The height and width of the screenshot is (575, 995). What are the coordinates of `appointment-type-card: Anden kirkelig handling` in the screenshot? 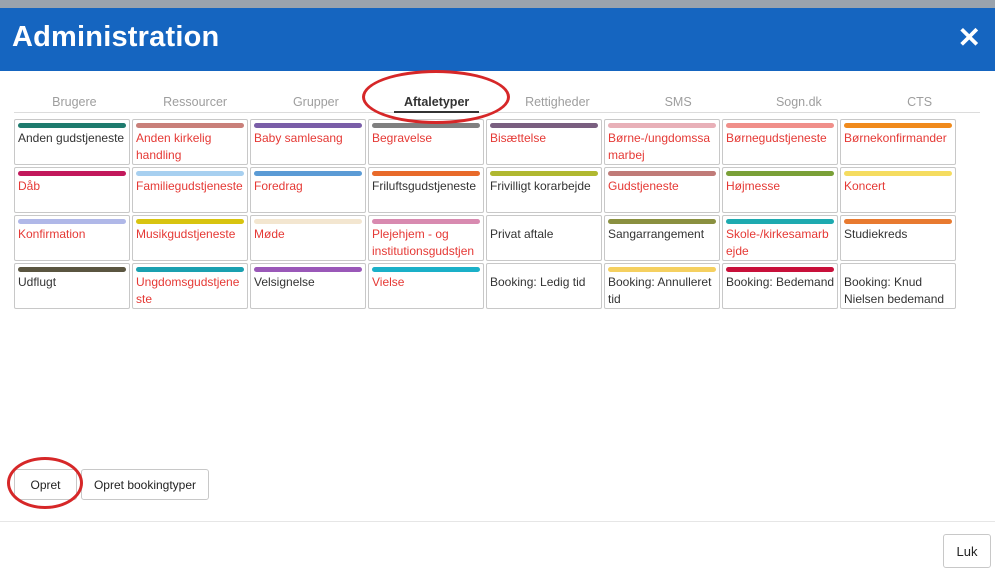 It's located at (190, 142).